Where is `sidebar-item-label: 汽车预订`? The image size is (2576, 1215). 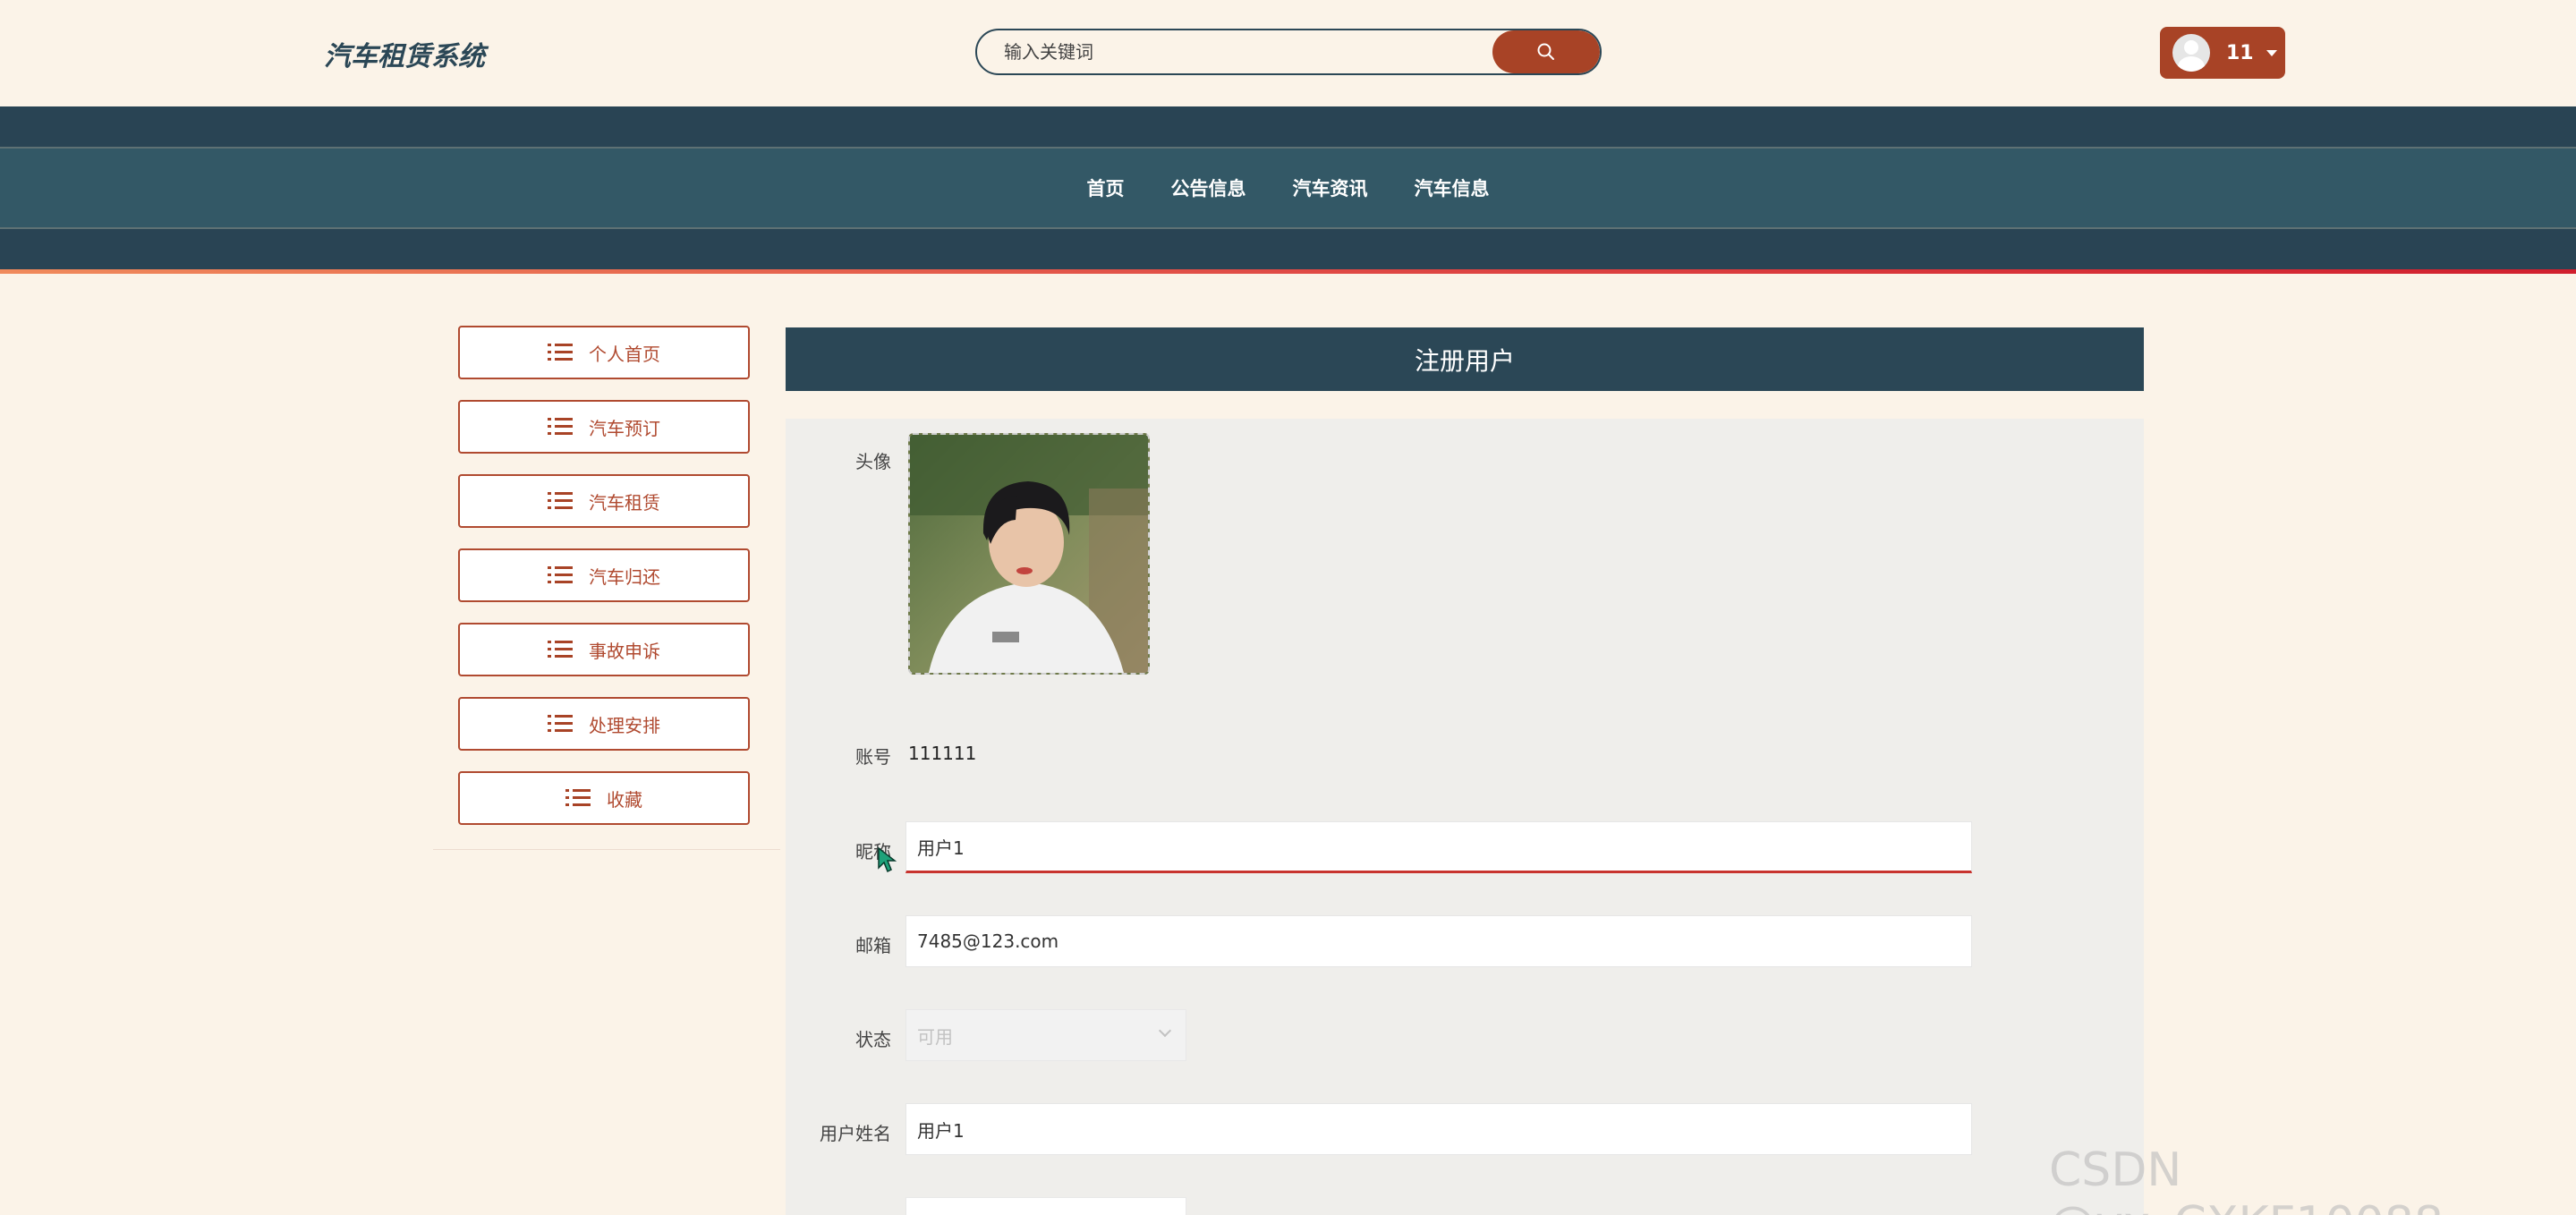 sidebar-item-label: 汽车预订 is located at coordinates (624, 428).